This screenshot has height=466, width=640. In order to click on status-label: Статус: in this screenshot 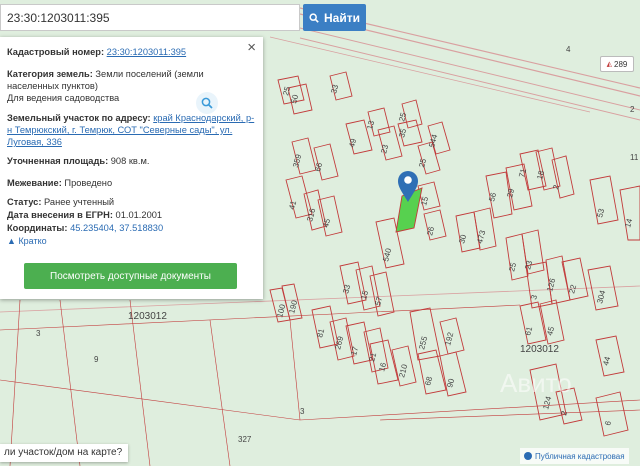, I will do `click(24, 202)`.